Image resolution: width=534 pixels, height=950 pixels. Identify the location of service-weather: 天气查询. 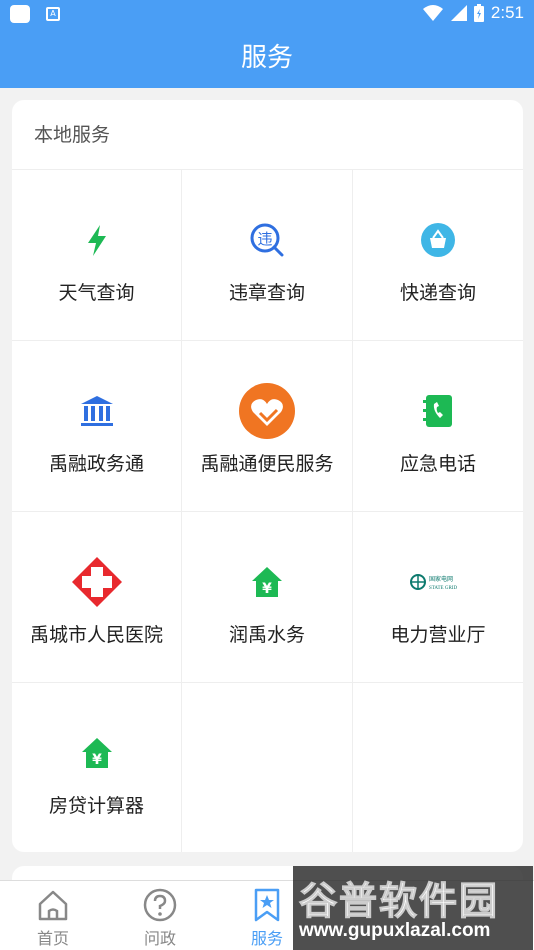
(97, 255).